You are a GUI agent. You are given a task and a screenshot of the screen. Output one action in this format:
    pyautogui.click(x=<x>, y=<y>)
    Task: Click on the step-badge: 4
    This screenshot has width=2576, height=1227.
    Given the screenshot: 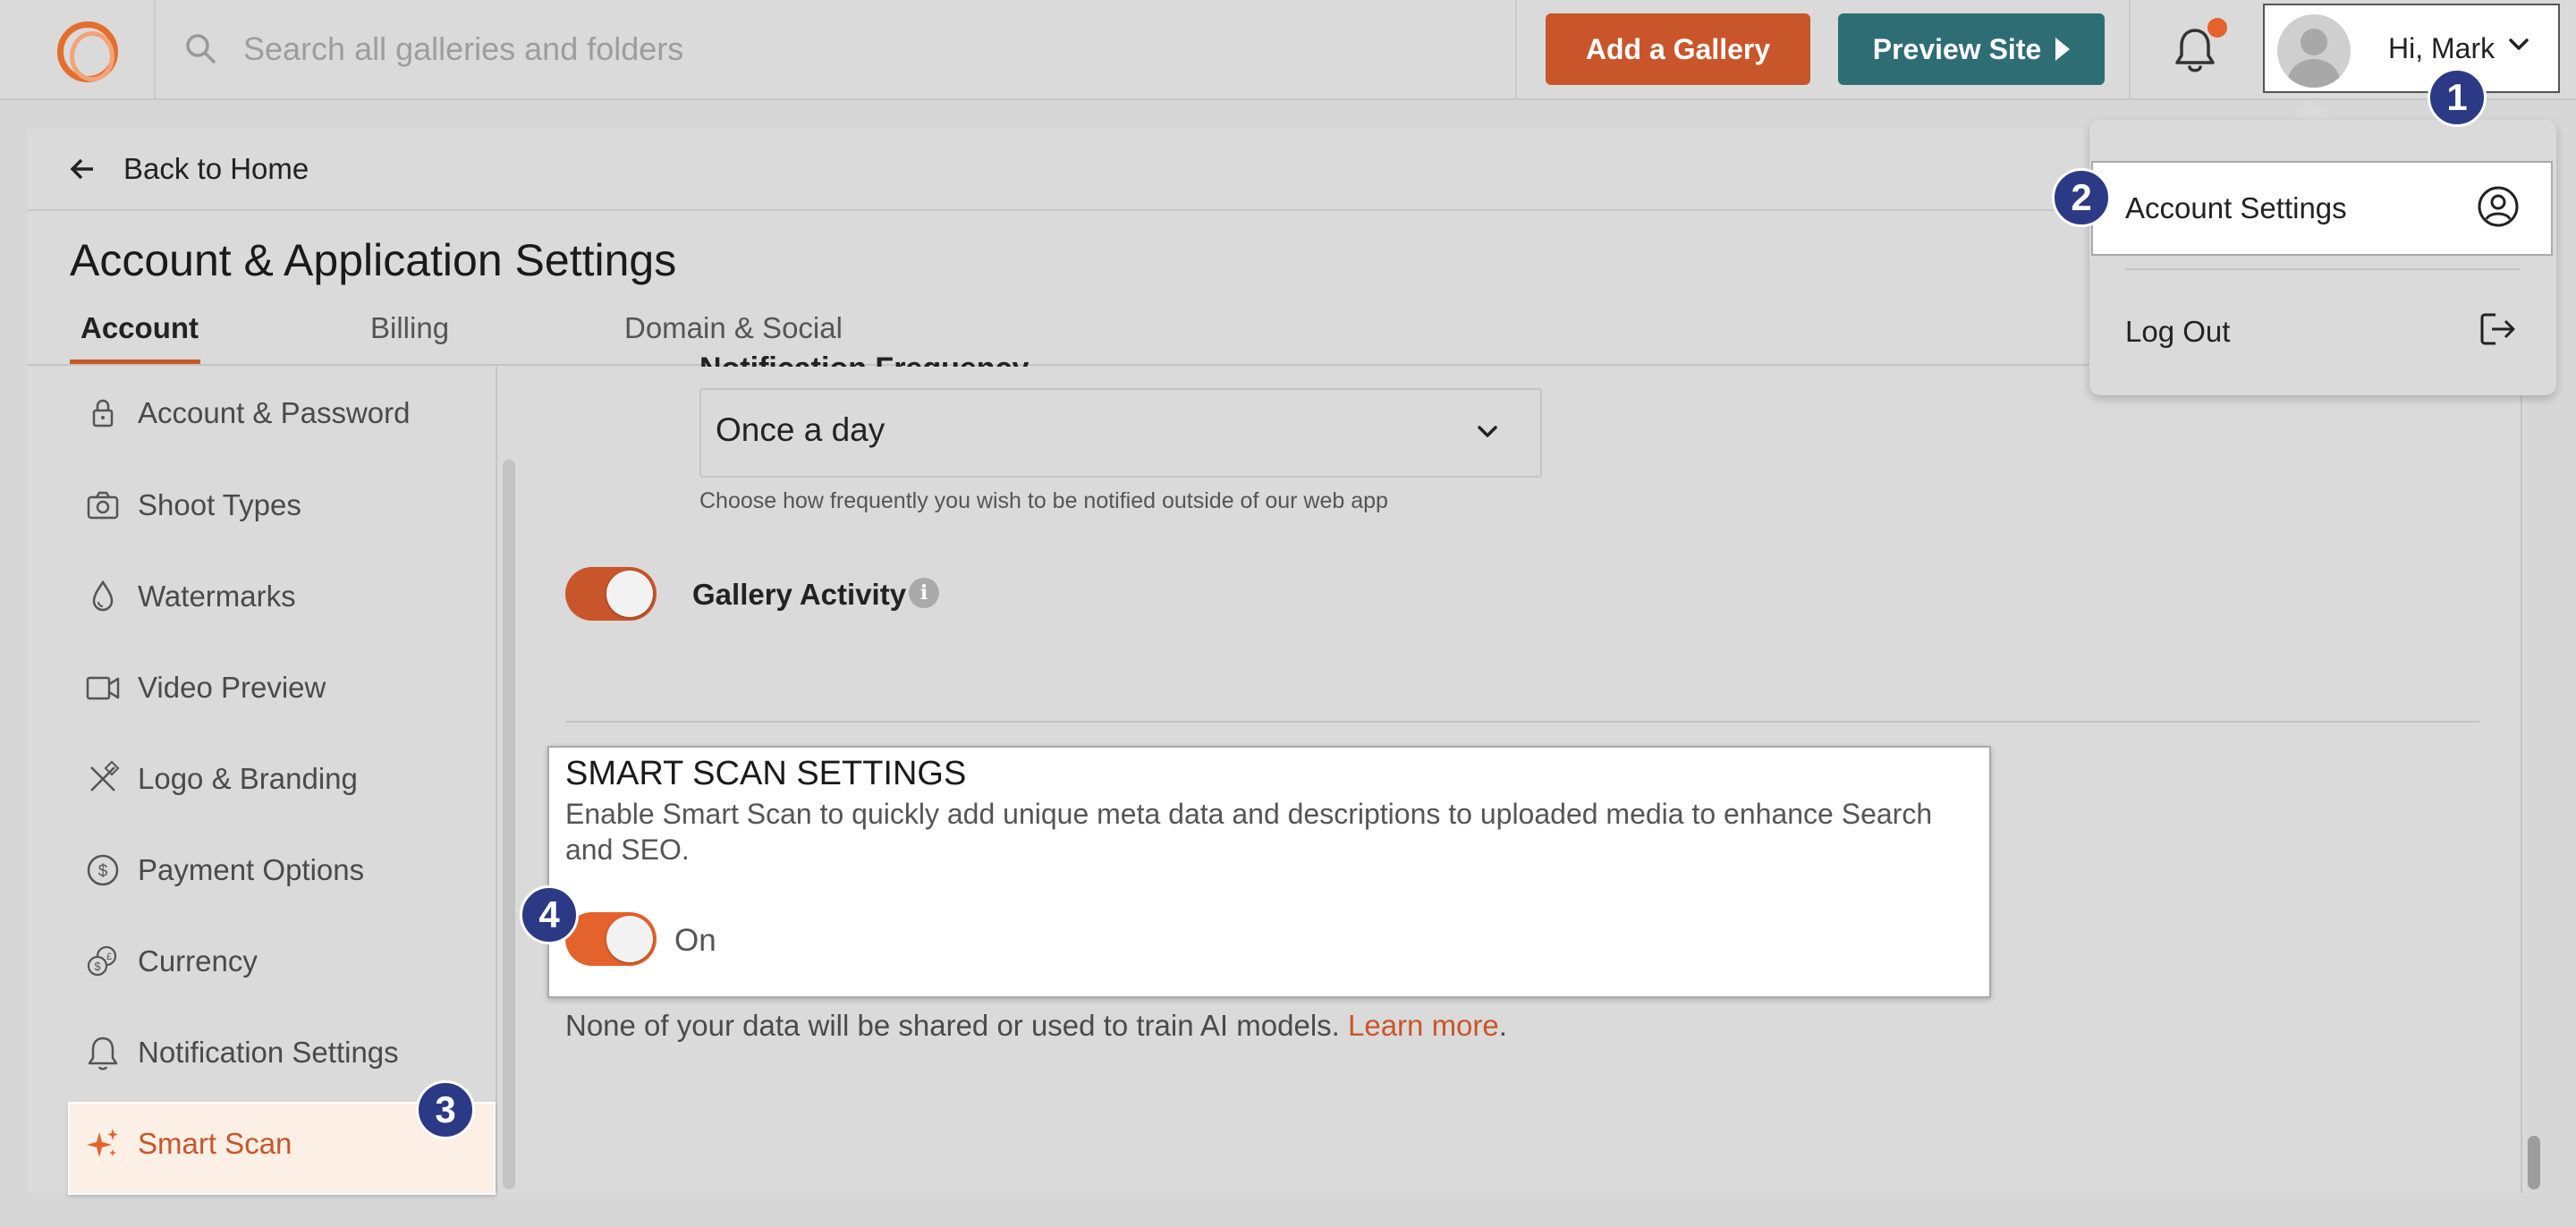 What is the action you would take?
    pyautogui.click(x=549, y=914)
    